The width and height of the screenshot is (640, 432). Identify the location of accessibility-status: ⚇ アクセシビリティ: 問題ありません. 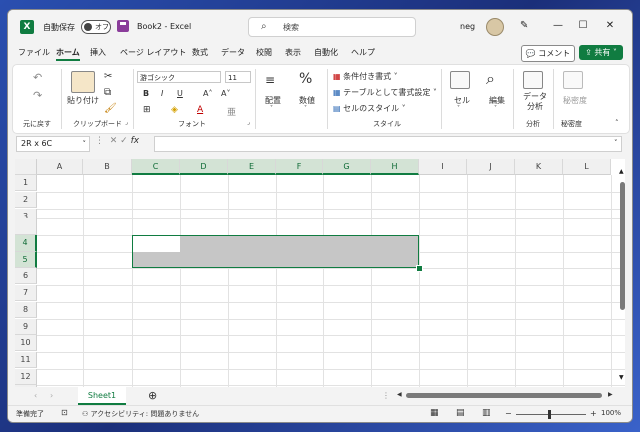
(140, 414).